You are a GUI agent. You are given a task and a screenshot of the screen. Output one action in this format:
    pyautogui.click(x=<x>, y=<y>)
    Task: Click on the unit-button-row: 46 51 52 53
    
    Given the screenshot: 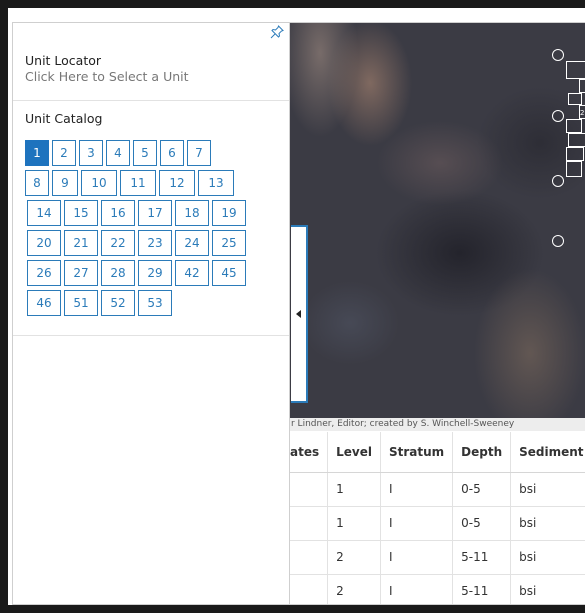 What is the action you would take?
    pyautogui.click(x=151, y=303)
    